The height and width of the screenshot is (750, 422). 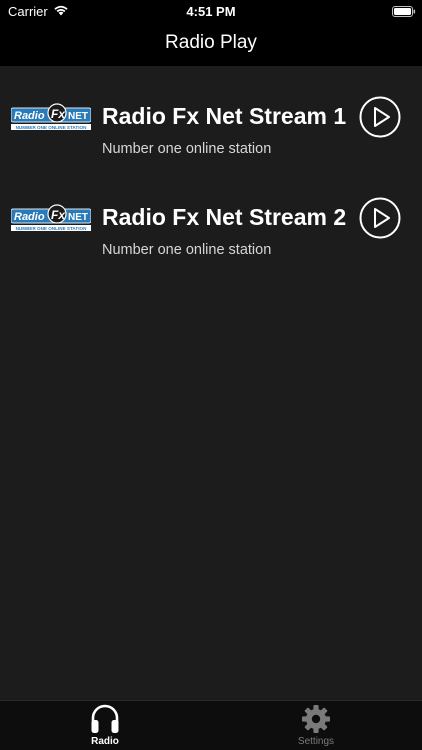 I want to click on page-title: Radio Play, so click(x=211, y=42).